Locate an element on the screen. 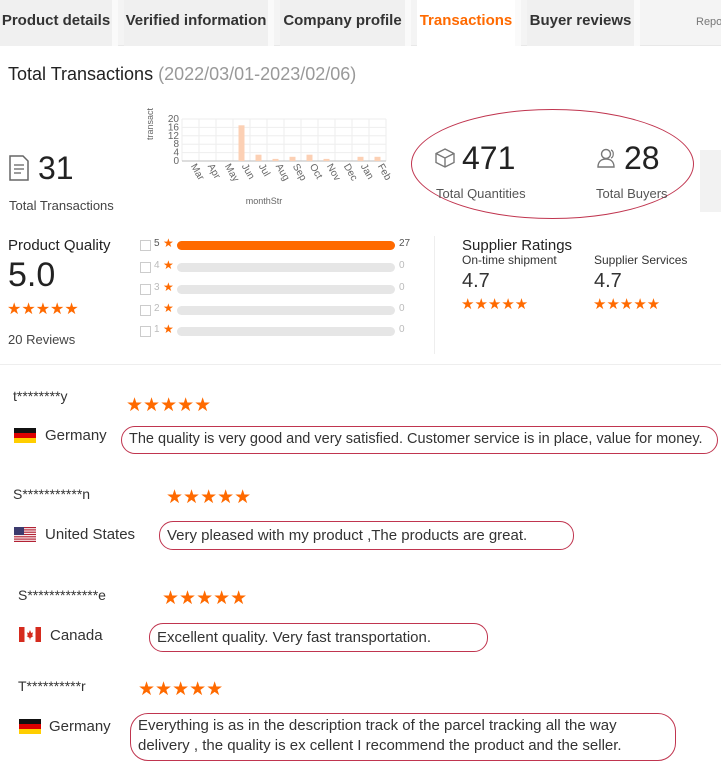 The image size is (721, 765). canada-flag-icon is located at coordinates (30, 634).